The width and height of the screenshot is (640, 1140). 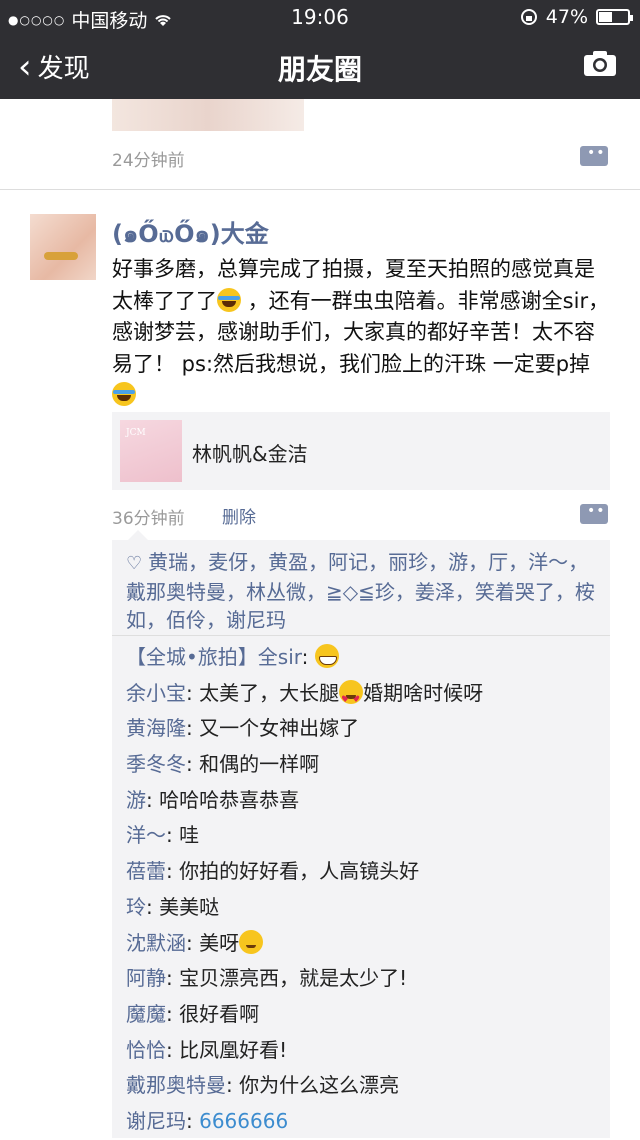 What do you see at coordinates (239, 515) in the screenshot?
I see `delete-button: 删除` at bounding box center [239, 515].